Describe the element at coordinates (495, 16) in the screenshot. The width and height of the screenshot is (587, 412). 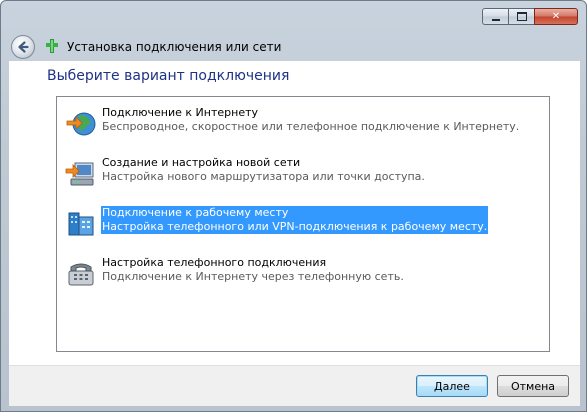
I see `minimize-button` at that location.